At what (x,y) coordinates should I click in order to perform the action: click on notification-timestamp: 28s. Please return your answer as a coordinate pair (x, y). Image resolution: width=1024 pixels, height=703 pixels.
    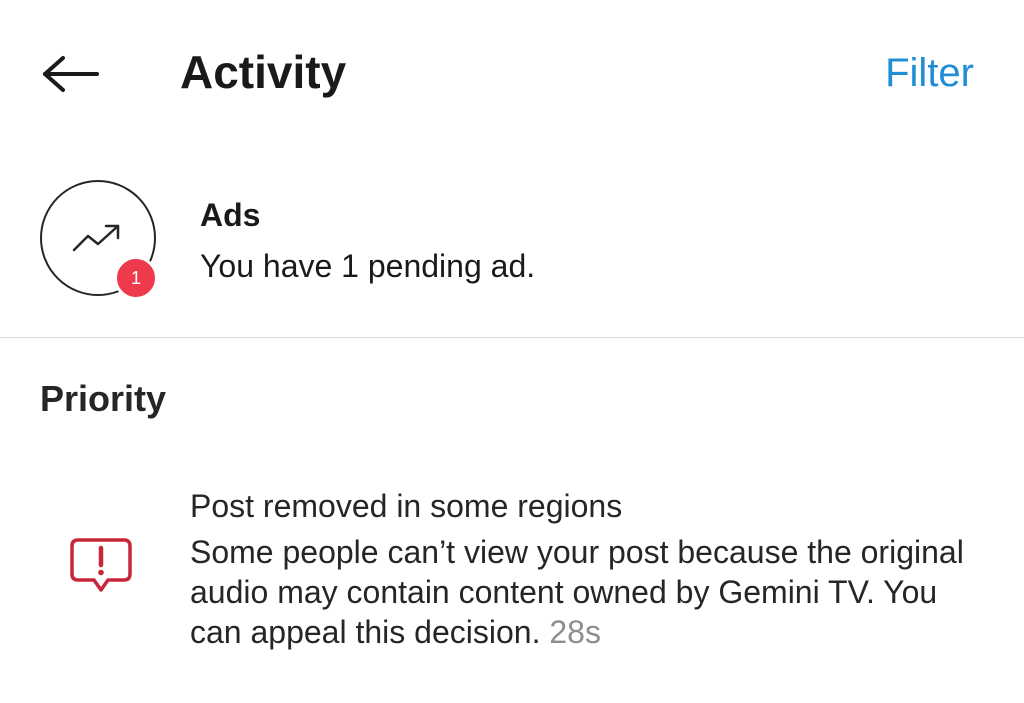
    Looking at the image, I should click on (575, 632).